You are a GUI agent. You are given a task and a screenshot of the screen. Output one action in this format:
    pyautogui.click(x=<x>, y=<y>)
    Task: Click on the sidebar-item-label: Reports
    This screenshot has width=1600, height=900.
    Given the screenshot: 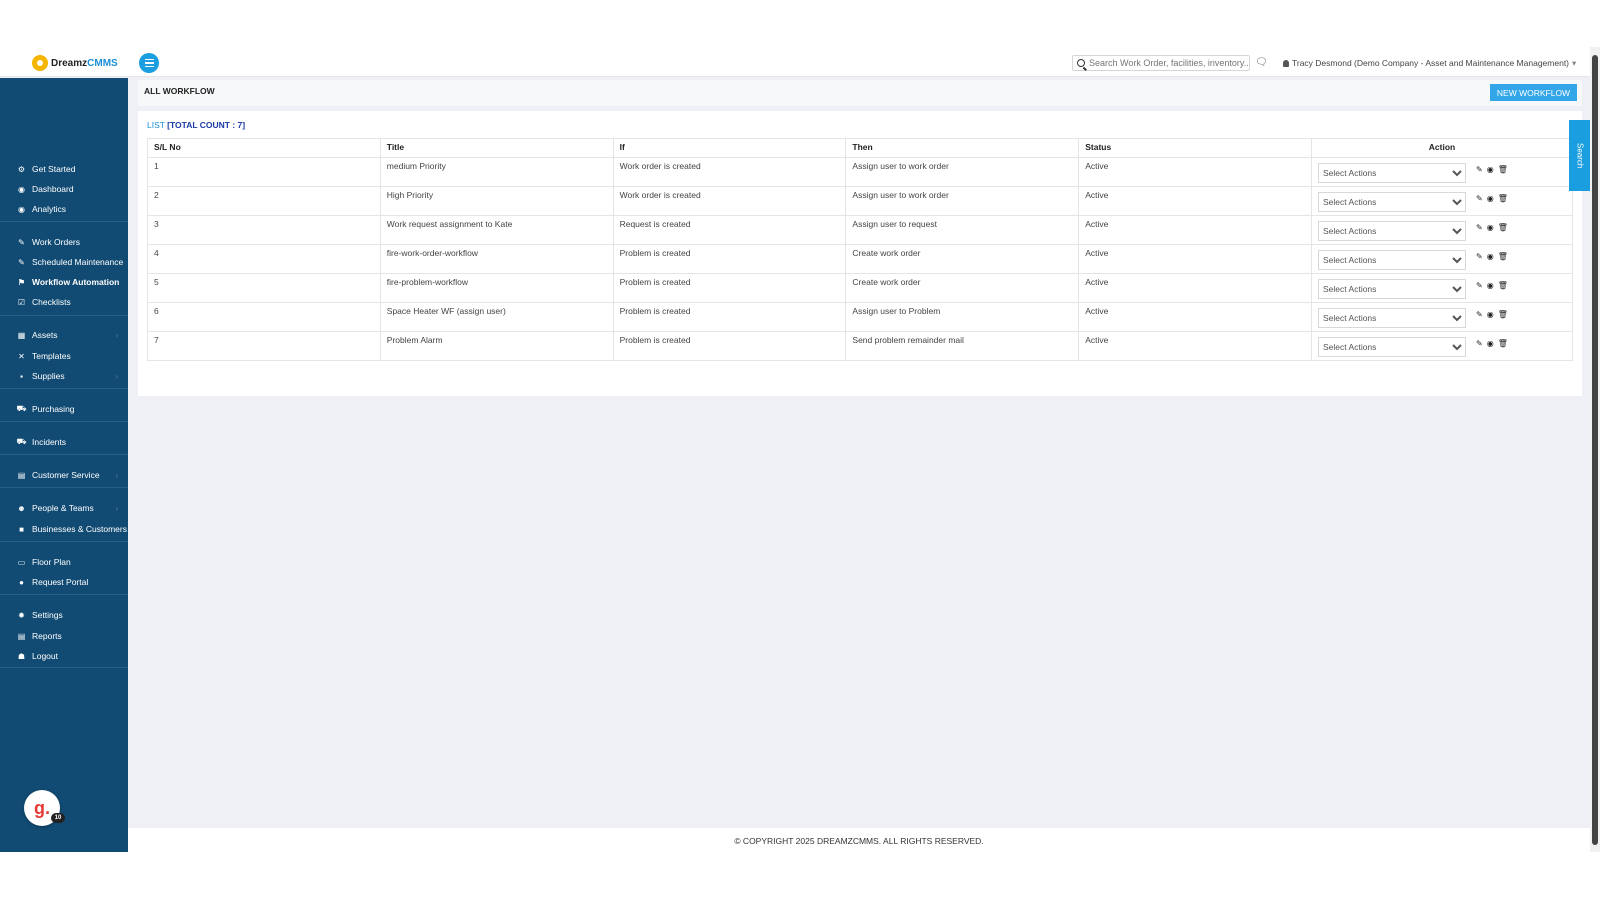 What is the action you would take?
    pyautogui.click(x=47, y=636)
    